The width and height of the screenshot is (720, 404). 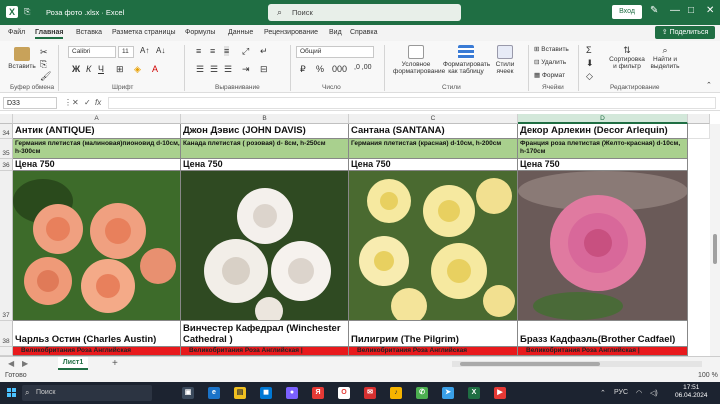 What do you see at coordinates (364, 12) in the screenshot?
I see `search-box: ⌕ Поиск` at bounding box center [364, 12].